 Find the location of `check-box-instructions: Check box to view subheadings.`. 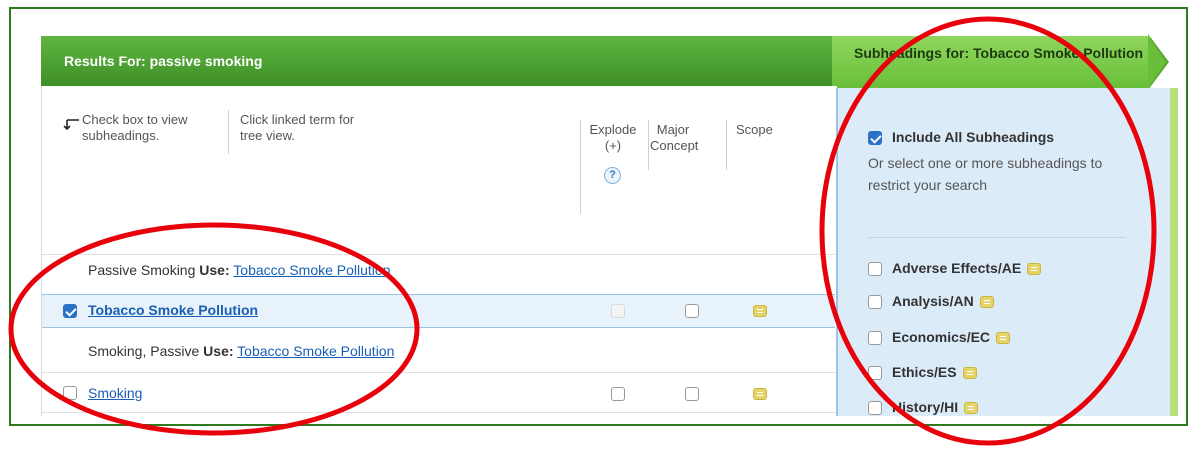

check-box-instructions: Check box to view subheadings. is located at coordinates (135, 127).